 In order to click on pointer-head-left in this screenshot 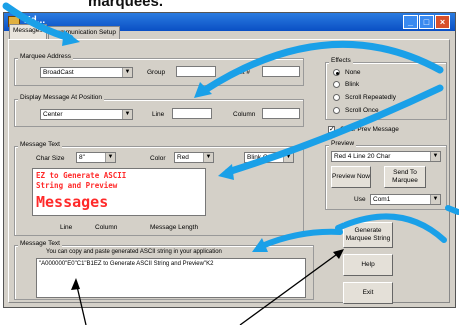, I will do `click(75, 284)`.